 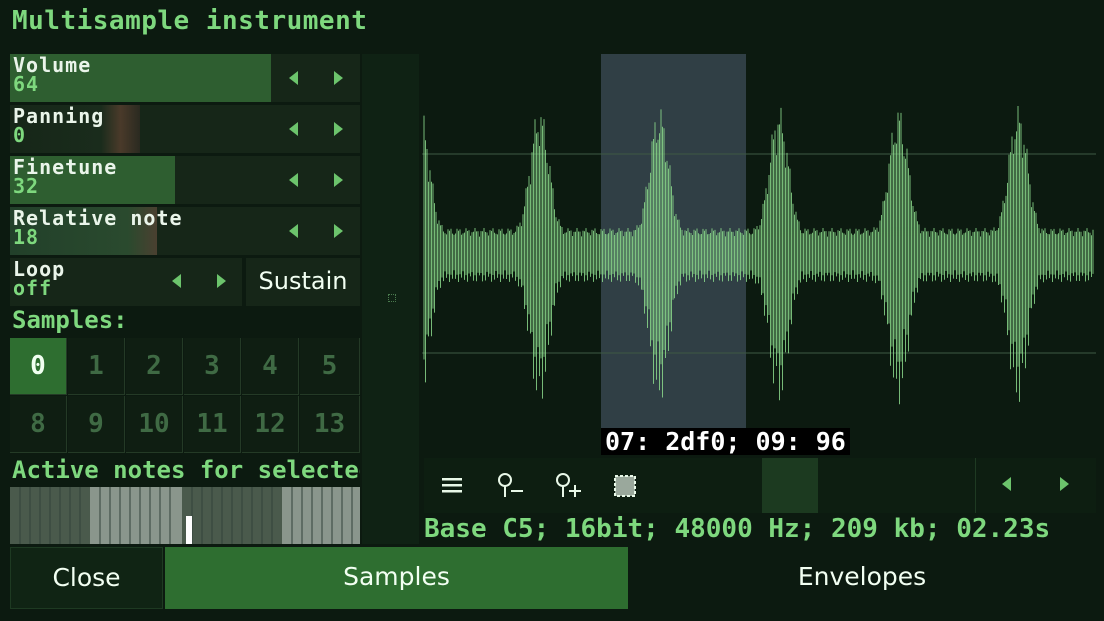 I want to click on toolbar-divider, so click(x=975, y=485).